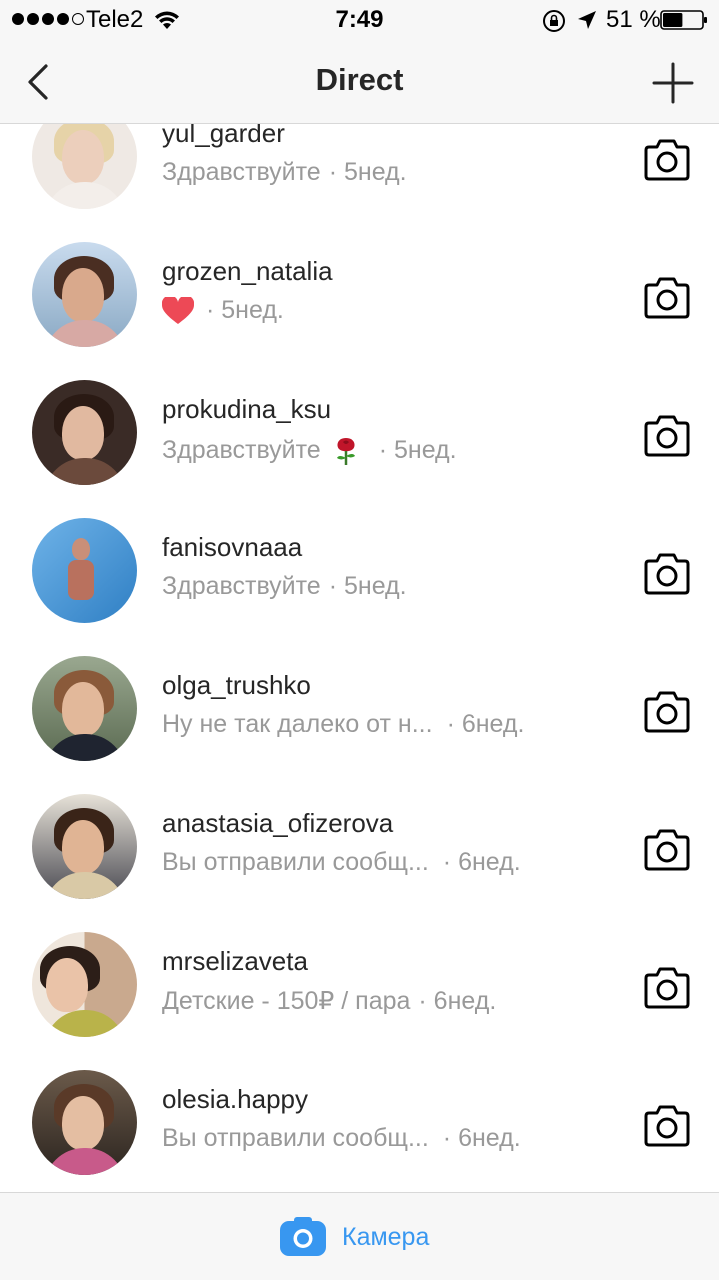 The image size is (719, 1280). Describe the element at coordinates (286, 1001) in the screenshot. I see `thread-message: Детские - 150₽ / пара` at that location.